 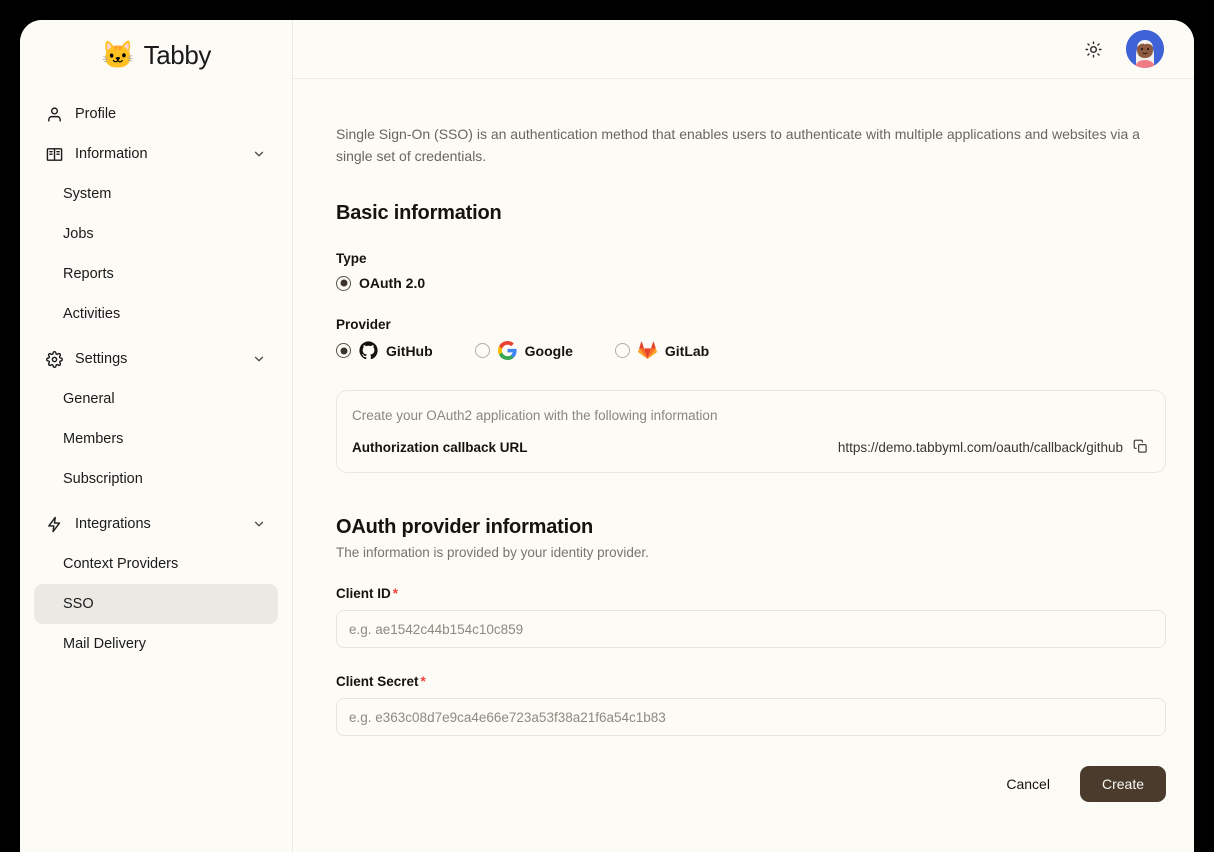 What do you see at coordinates (156, 114) in the screenshot?
I see `sidebar-item-profile: Profile` at bounding box center [156, 114].